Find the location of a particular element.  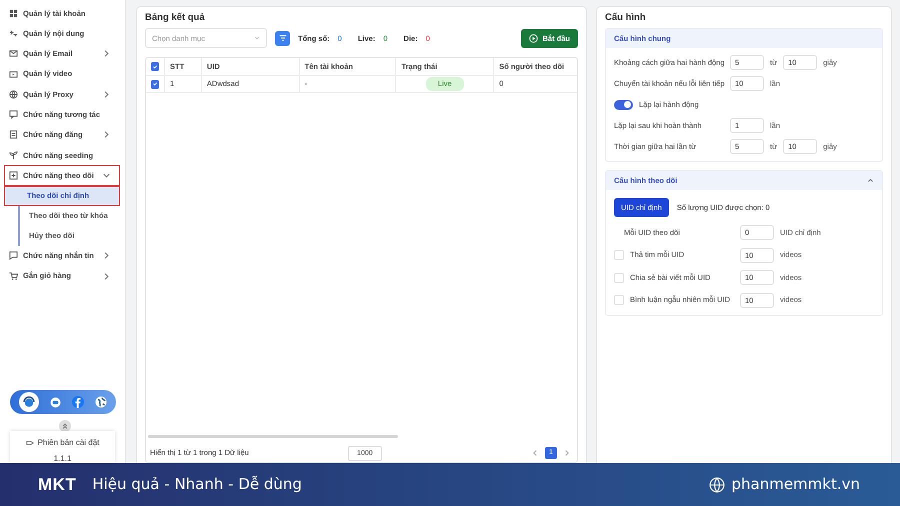

caret-icon is located at coordinates (257, 38).